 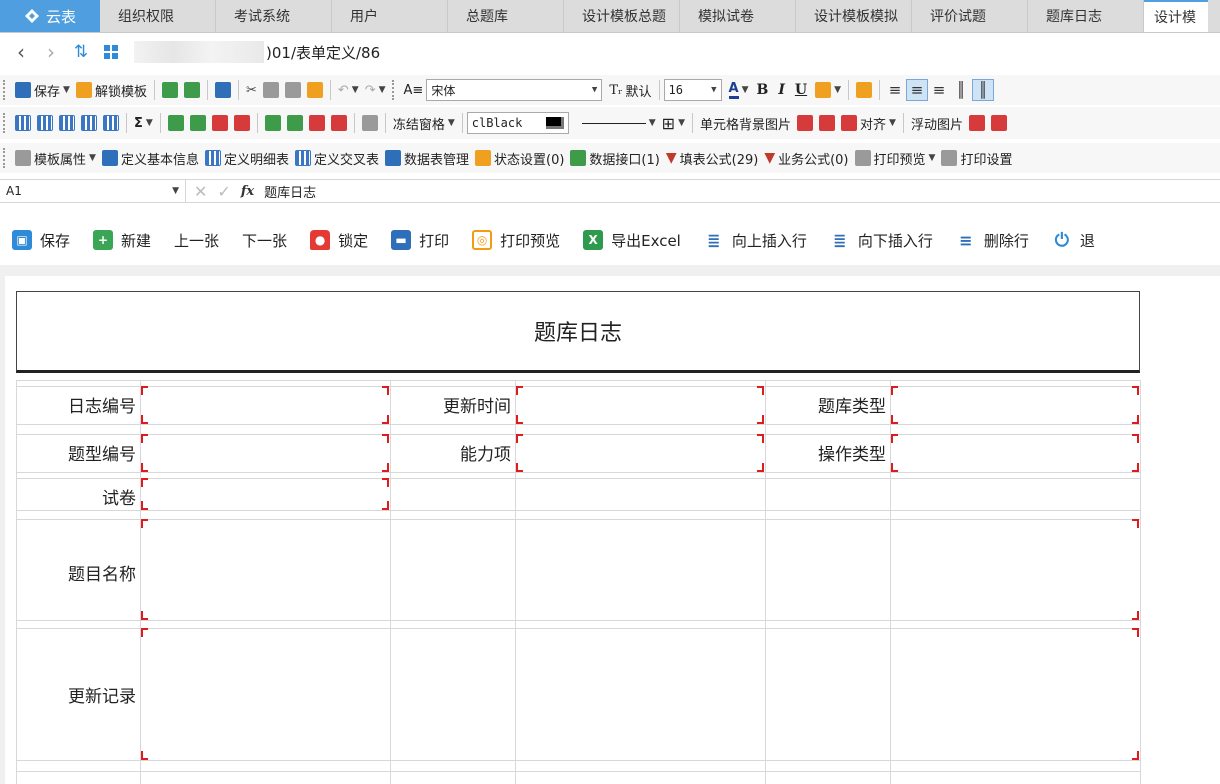 What do you see at coordinates (223, 191) in the screenshot?
I see `confirm-formula-icon: ✓` at bounding box center [223, 191].